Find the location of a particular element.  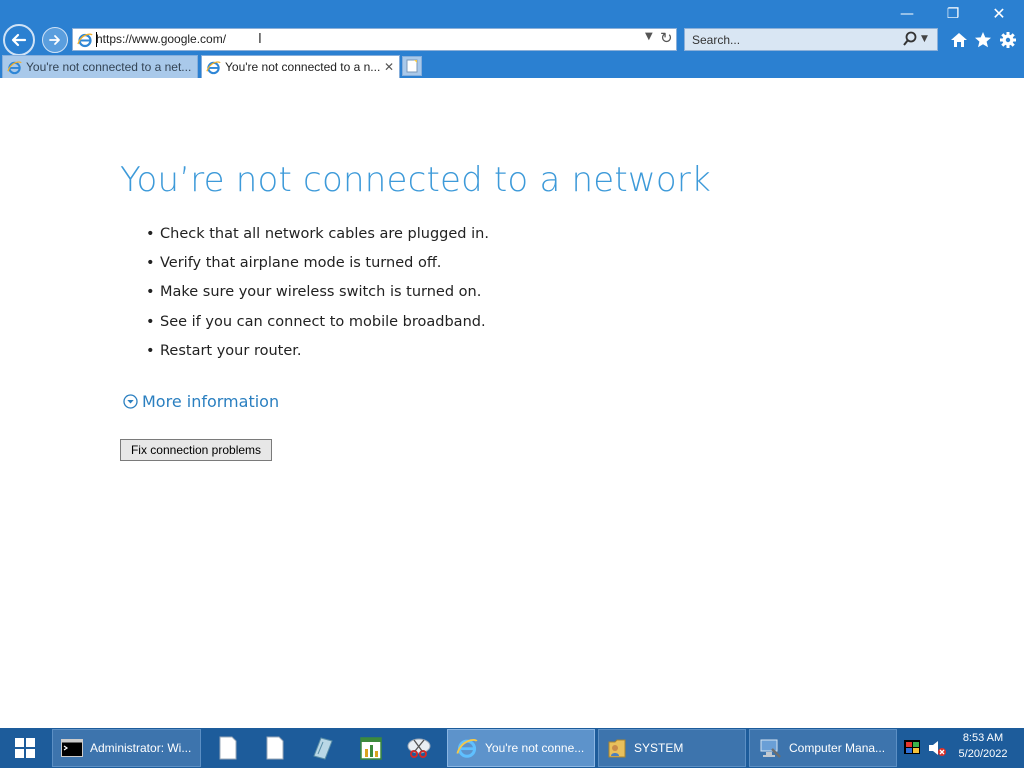

gear-icon is located at coordinates (1008, 40).